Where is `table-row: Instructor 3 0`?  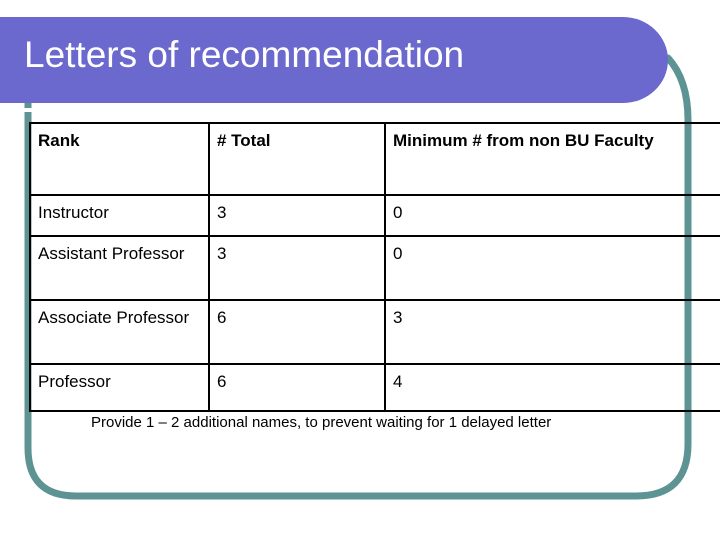 table-row: Instructor 3 0 is located at coordinates (374, 215).